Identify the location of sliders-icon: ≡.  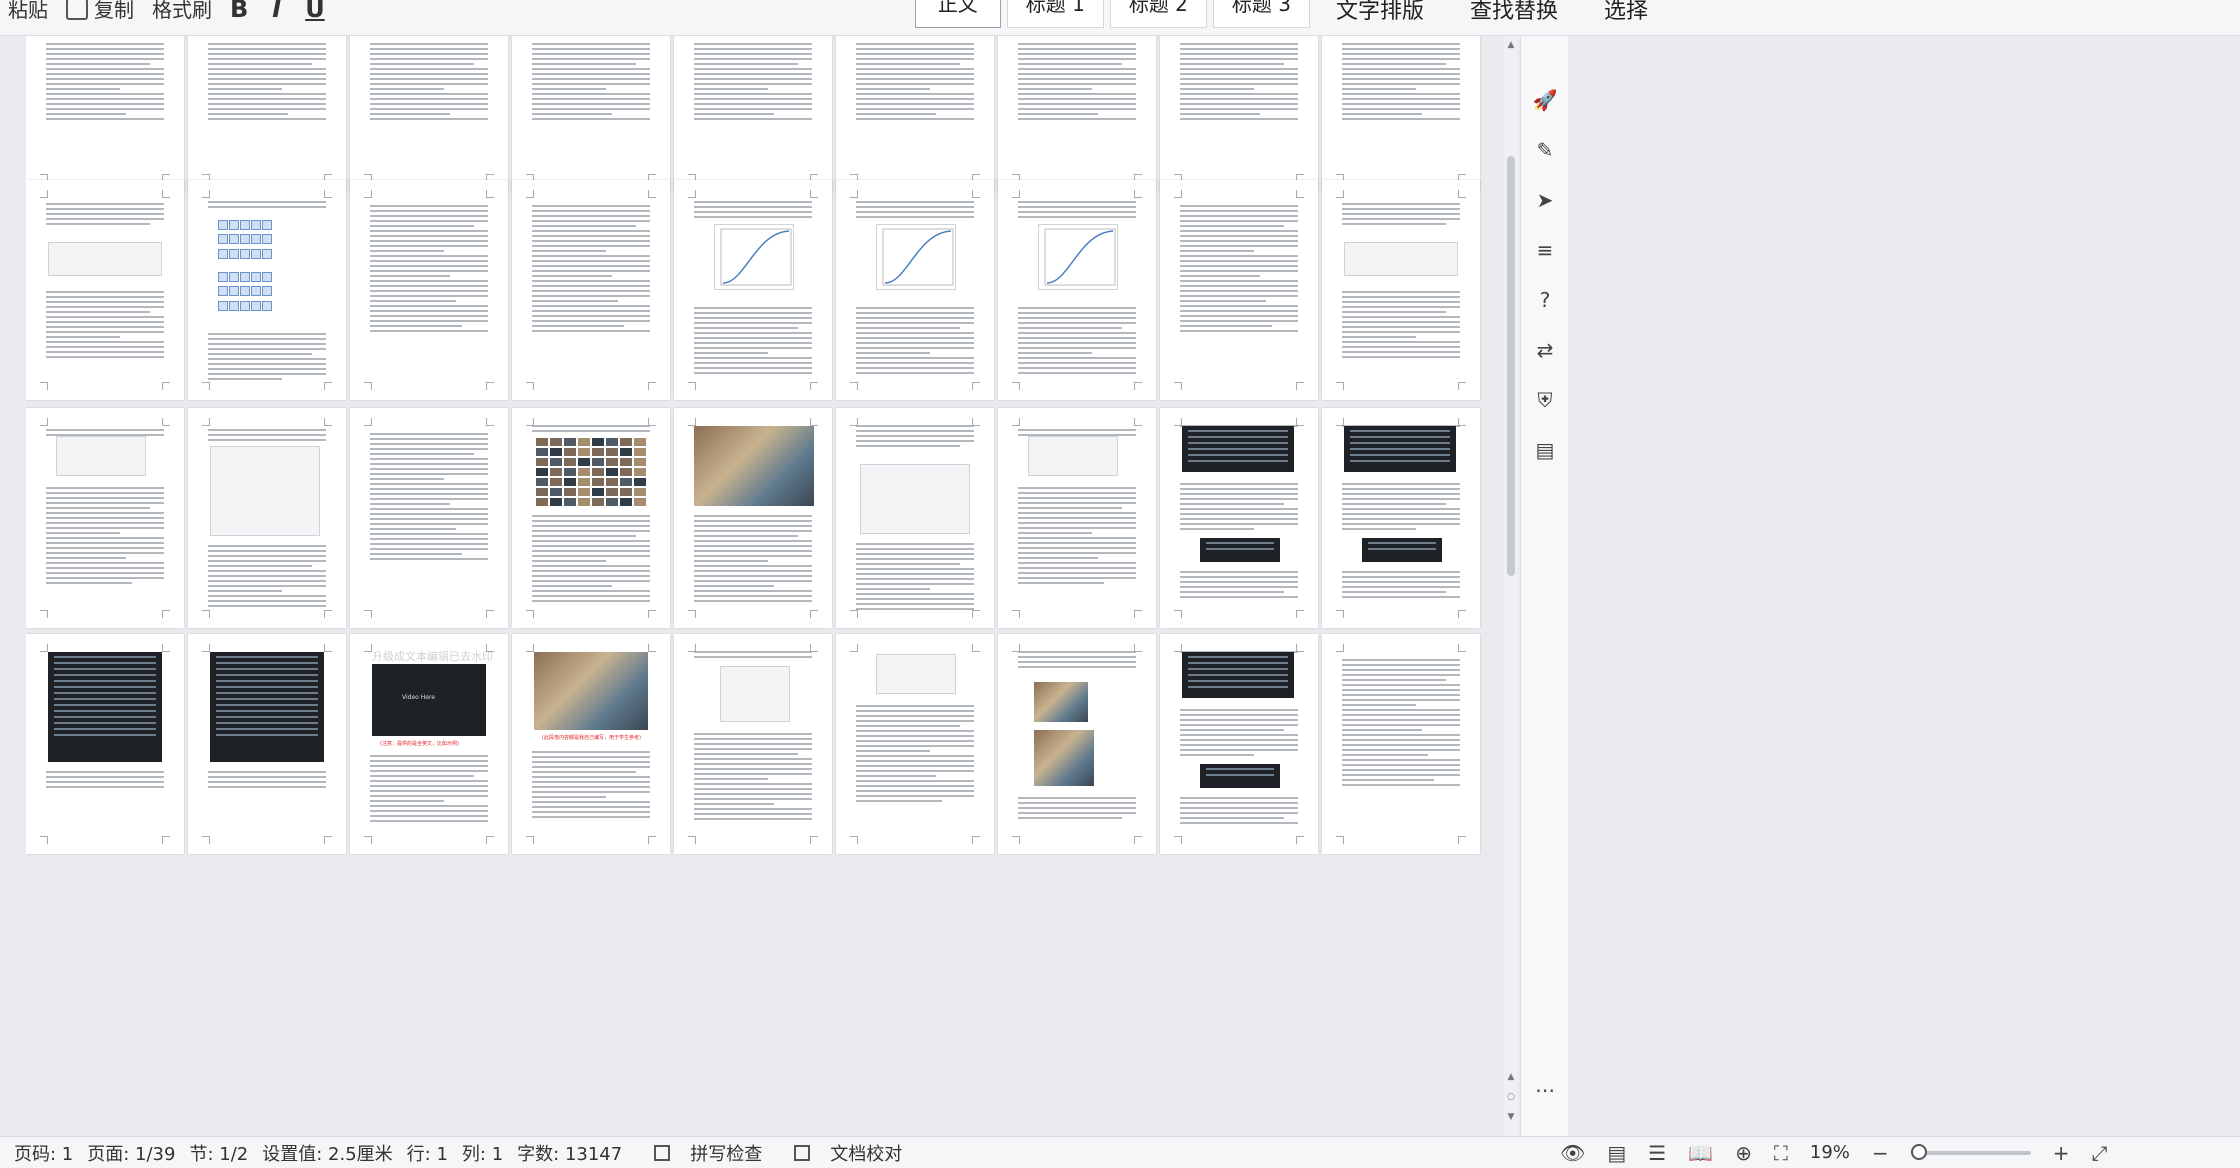
(1545, 250).